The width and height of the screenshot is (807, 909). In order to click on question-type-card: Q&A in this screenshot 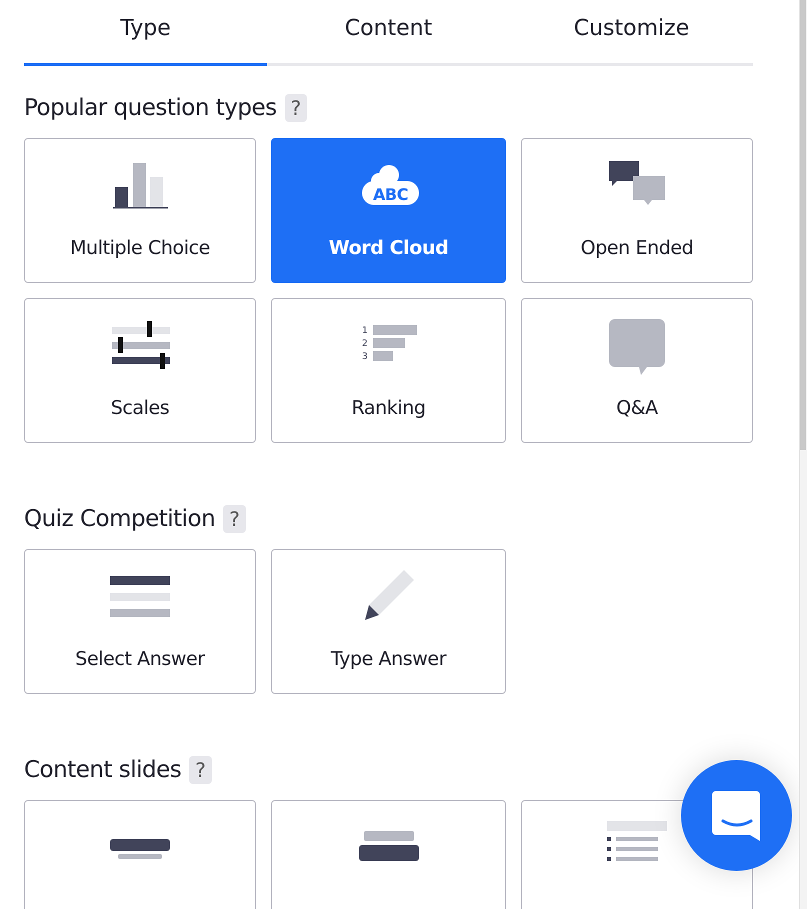, I will do `click(637, 370)`.